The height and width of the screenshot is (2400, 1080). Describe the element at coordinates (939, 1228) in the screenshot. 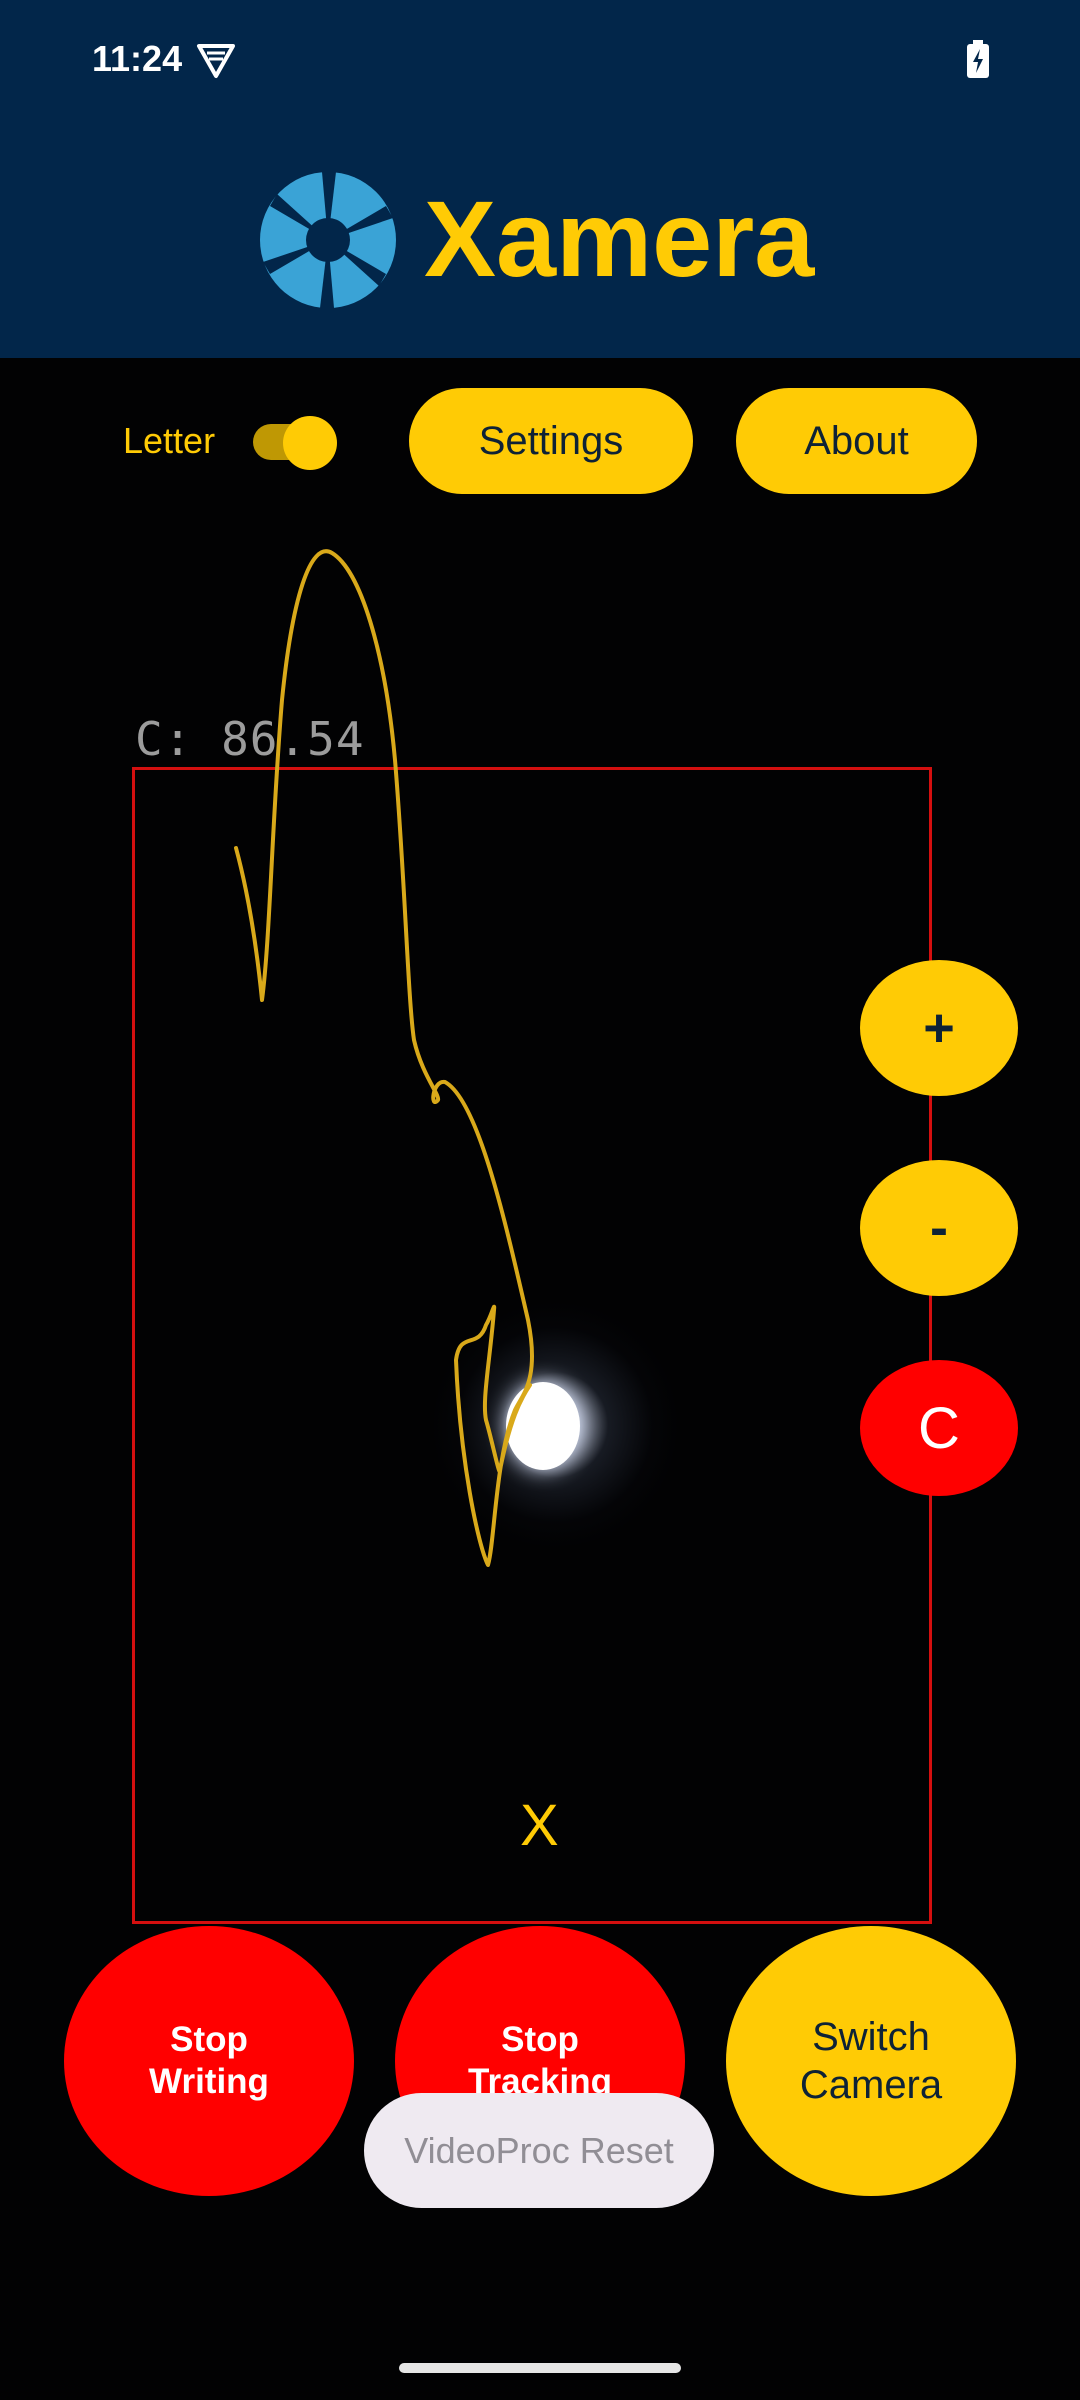

I see `zoom-out-button: -` at that location.